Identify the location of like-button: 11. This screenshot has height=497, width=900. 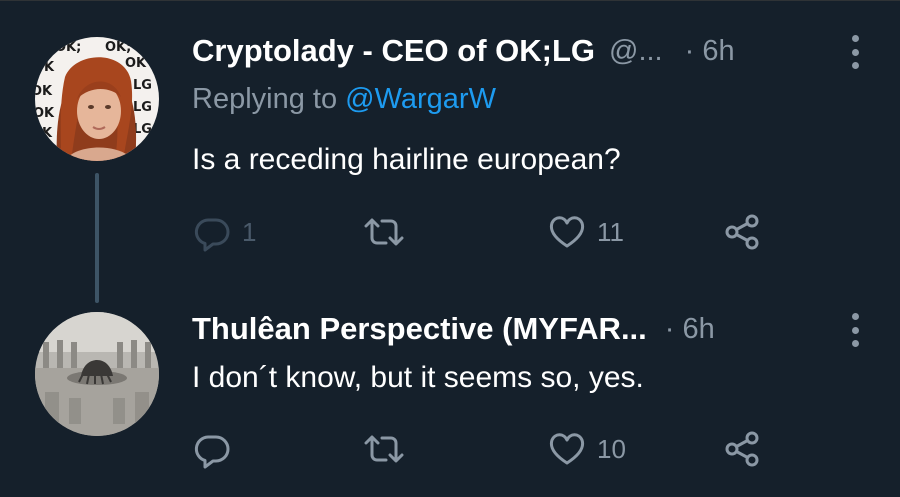
(585, 232).